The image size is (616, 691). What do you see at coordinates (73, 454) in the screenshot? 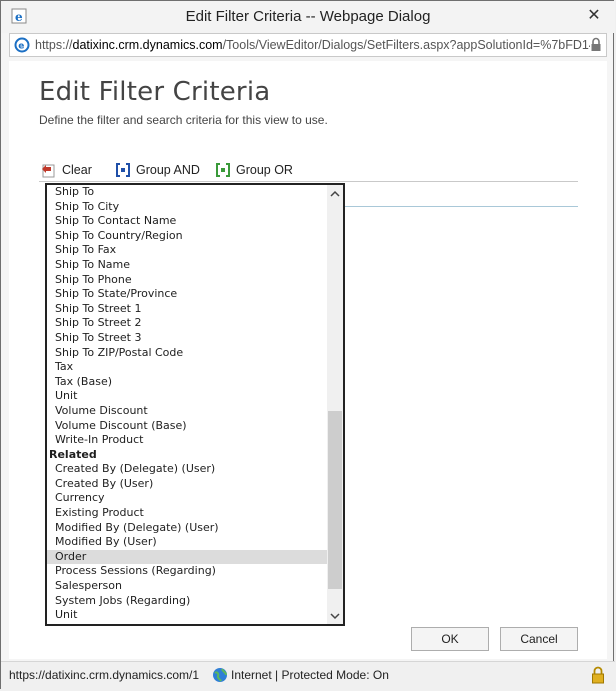
I see `list-group-header: Related` at bounding box center [73, 454].